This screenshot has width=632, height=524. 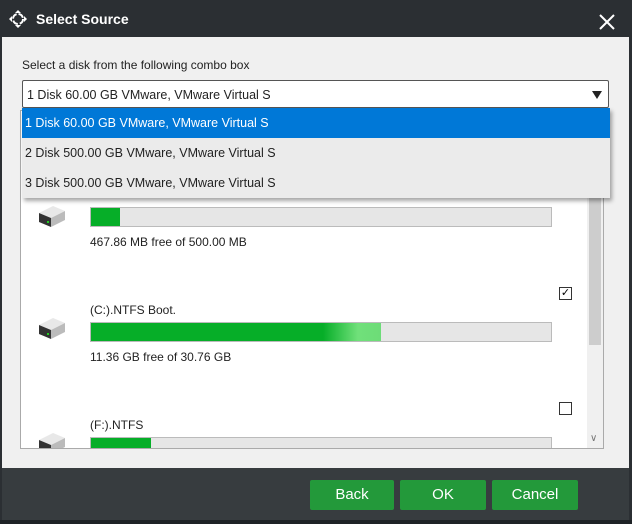 I want to click on app-arrows-icon, so click(x=18, y=19).